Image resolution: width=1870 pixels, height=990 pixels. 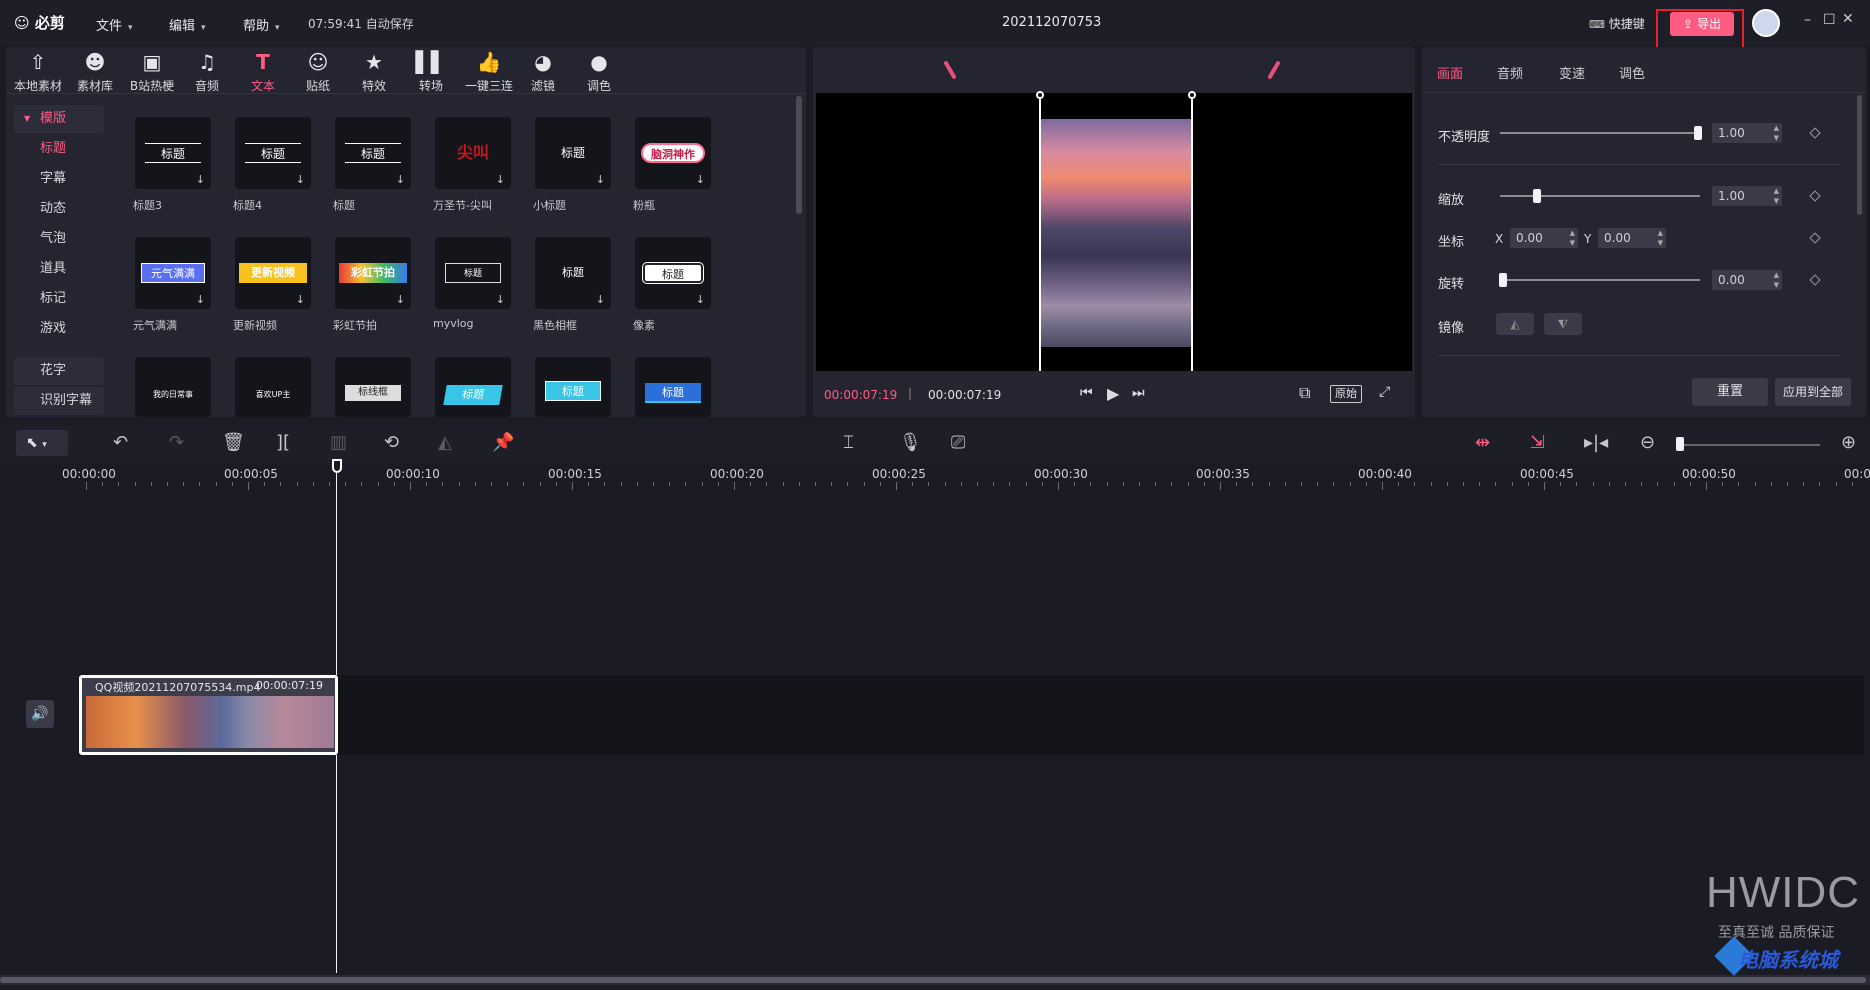 I want to click on category-title: 标题, so click(x=59, y=149).